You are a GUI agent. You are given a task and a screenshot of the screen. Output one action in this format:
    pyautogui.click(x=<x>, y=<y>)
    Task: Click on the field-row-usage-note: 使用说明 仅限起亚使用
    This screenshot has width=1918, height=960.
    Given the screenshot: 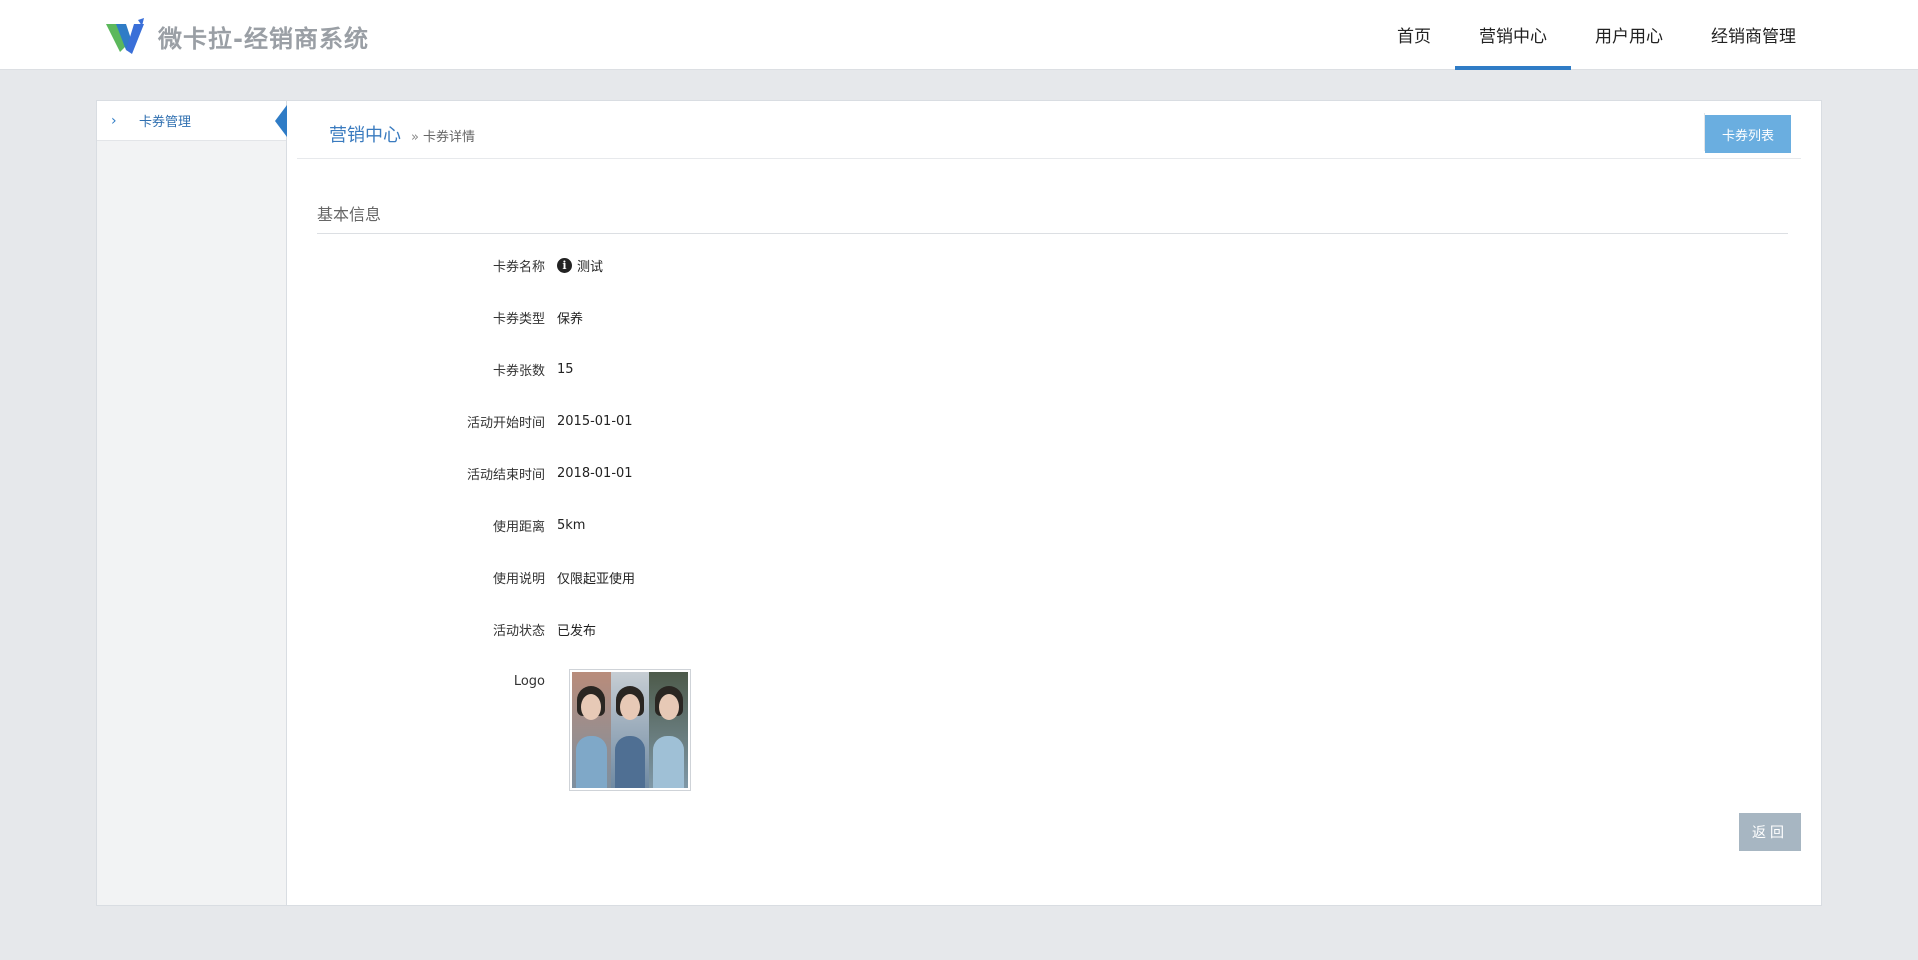 What is the action you would take?
    pyautogui.click(x=476, y=577)
    